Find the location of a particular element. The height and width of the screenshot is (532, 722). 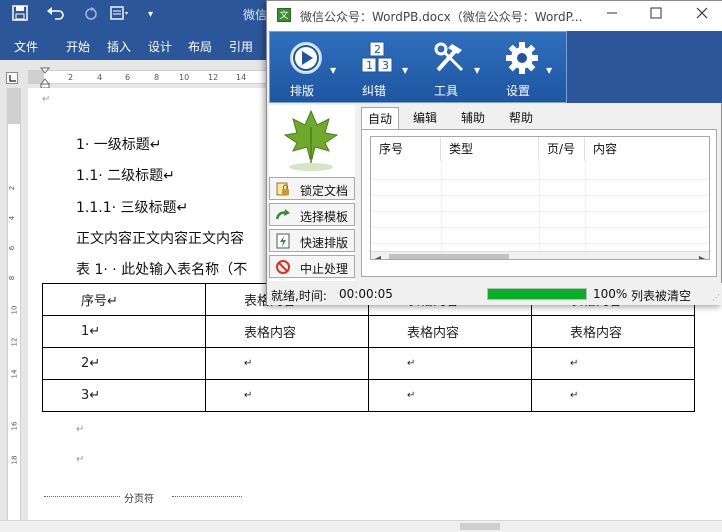

table-cell: 序号↵ is located at coordinates (124, 299).